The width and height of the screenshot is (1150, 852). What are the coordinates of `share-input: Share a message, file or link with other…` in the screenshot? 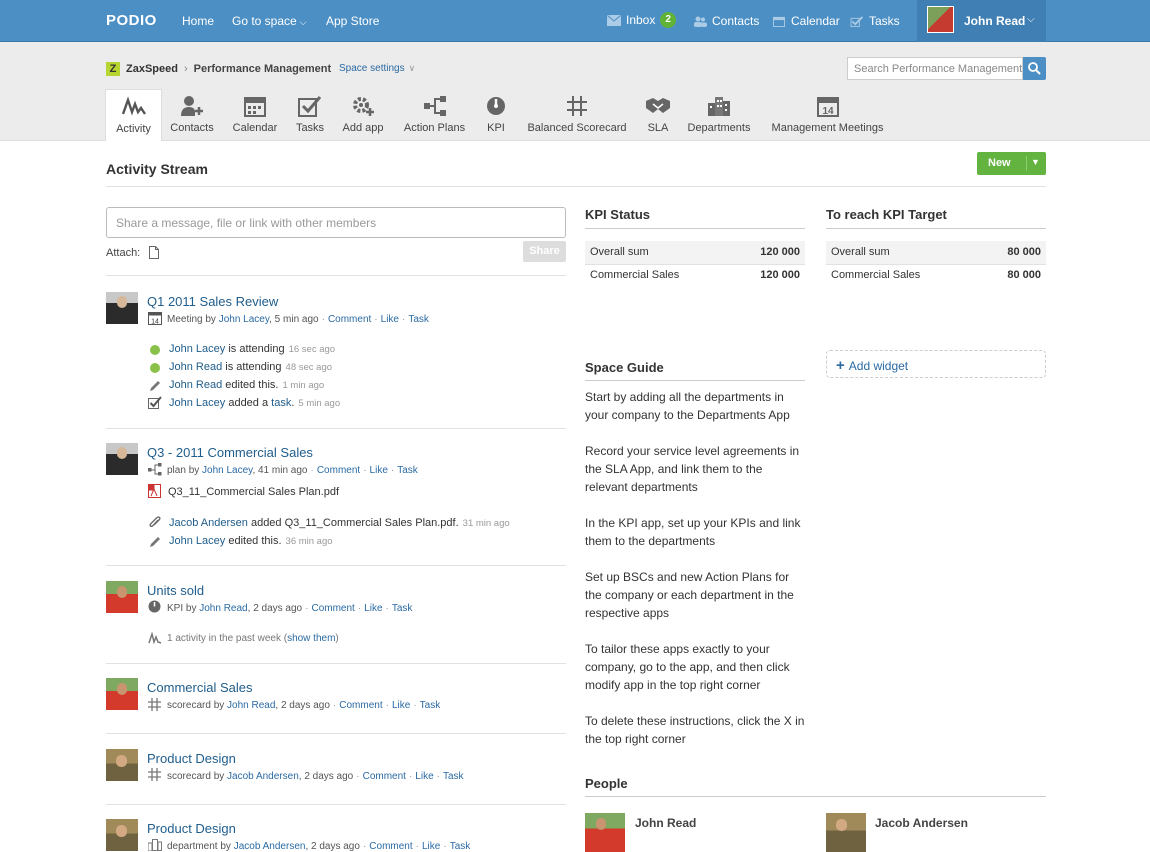 It's located at (336, 222).